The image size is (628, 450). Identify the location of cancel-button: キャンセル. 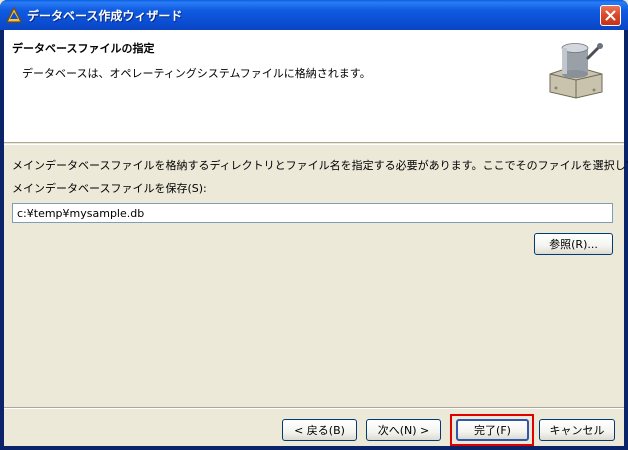
(577, 430).